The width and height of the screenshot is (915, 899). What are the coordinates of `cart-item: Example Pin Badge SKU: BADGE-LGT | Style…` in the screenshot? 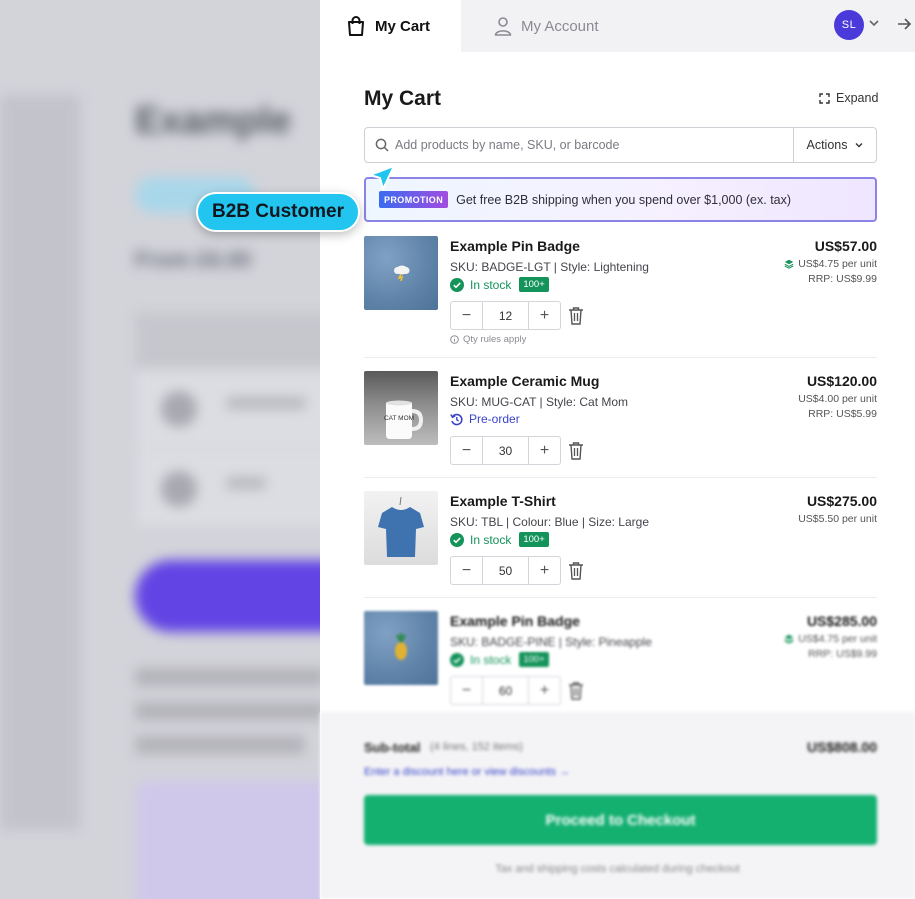 It's located at (620, 296).